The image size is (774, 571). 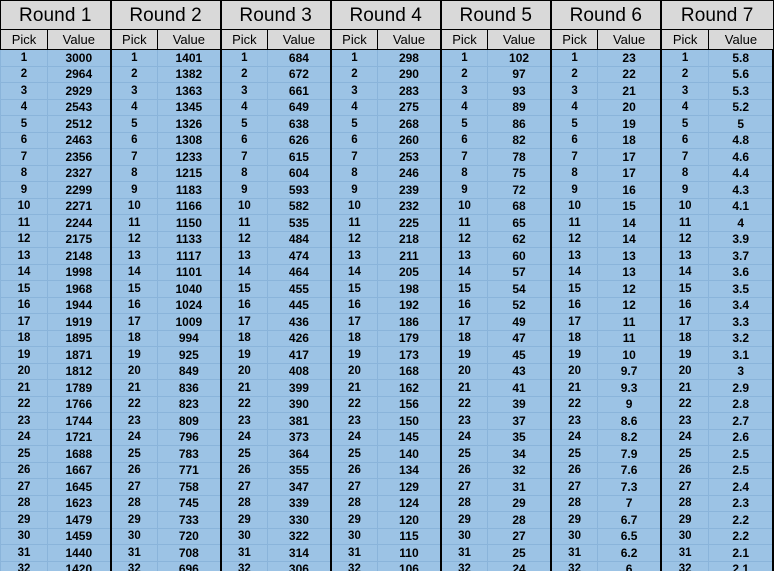 What do you see at coordinates (629, 338) in the screenshot?
I see `value-cell: 11` at bounding box center [629, 338].